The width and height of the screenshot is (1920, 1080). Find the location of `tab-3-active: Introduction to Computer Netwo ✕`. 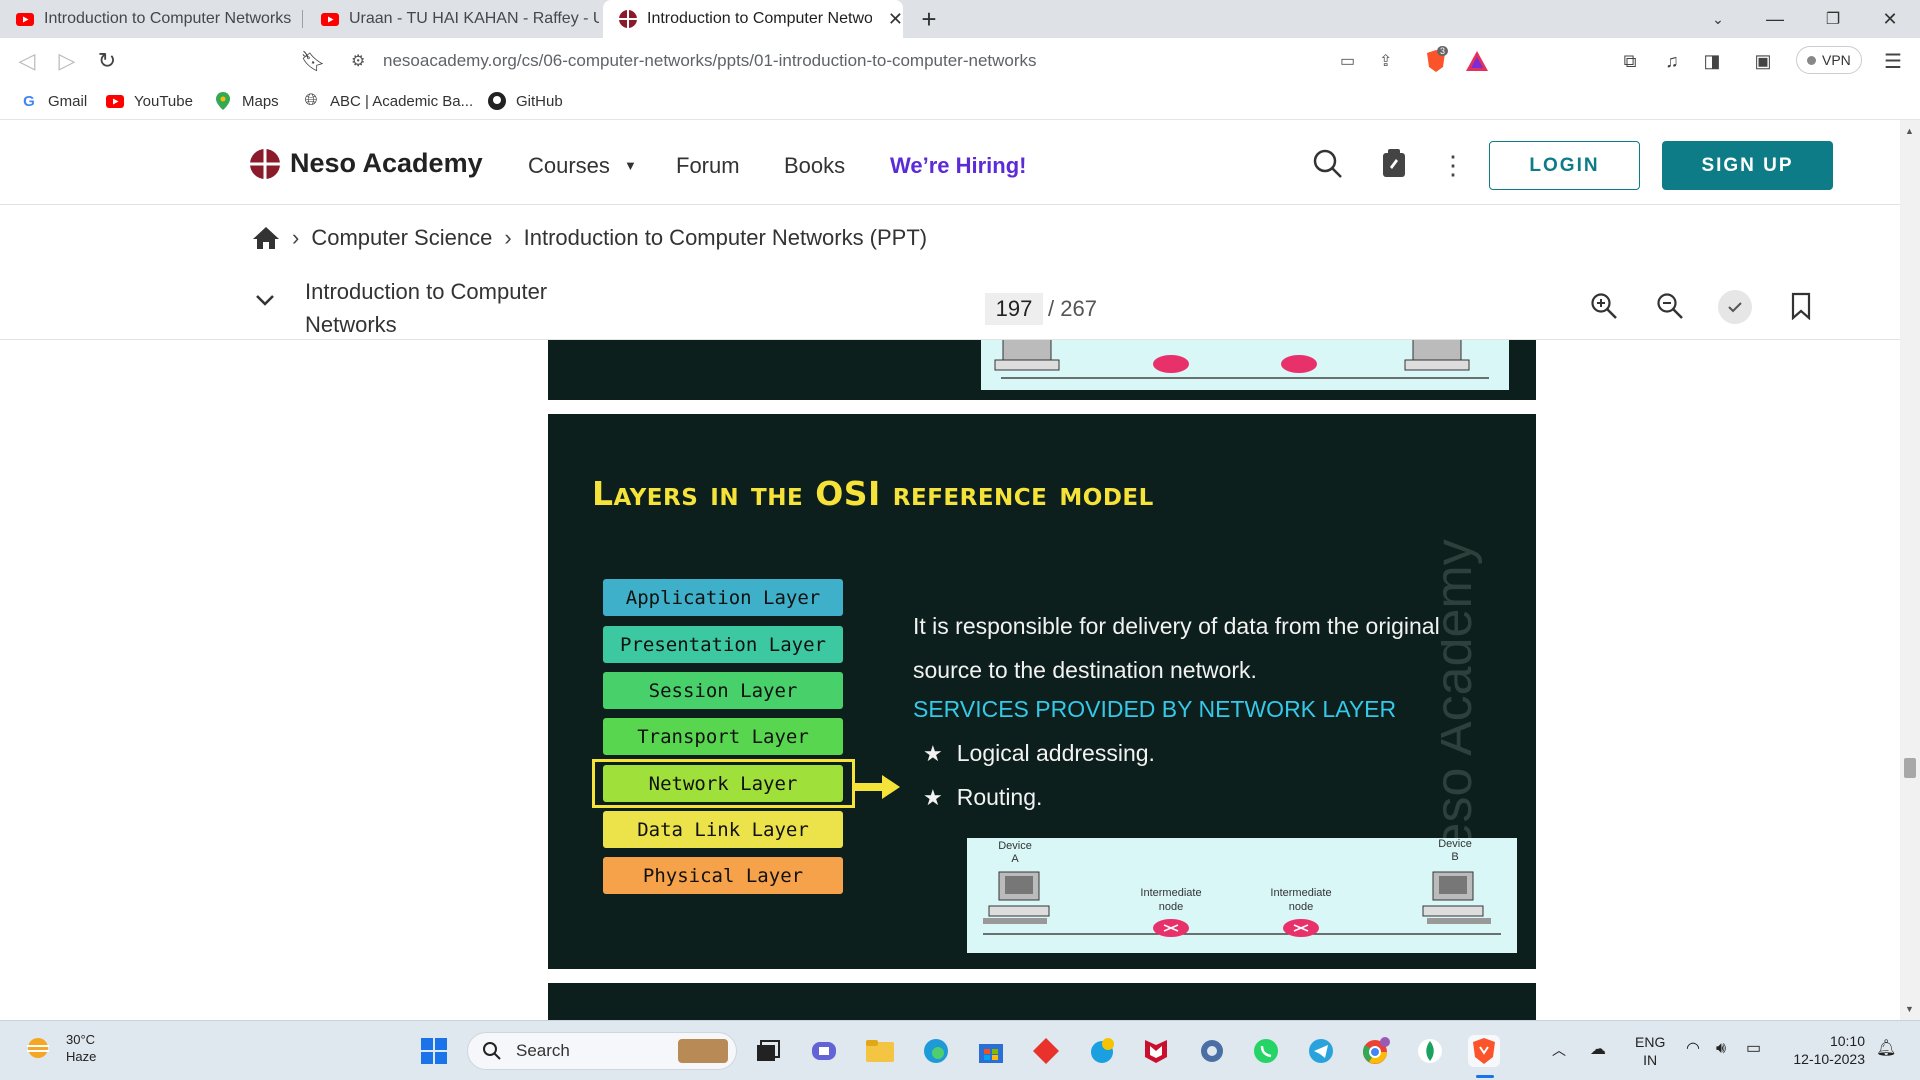

tab-3-active: Introduction to Computer Netwo ✕ is located at coordinates (753, 19).